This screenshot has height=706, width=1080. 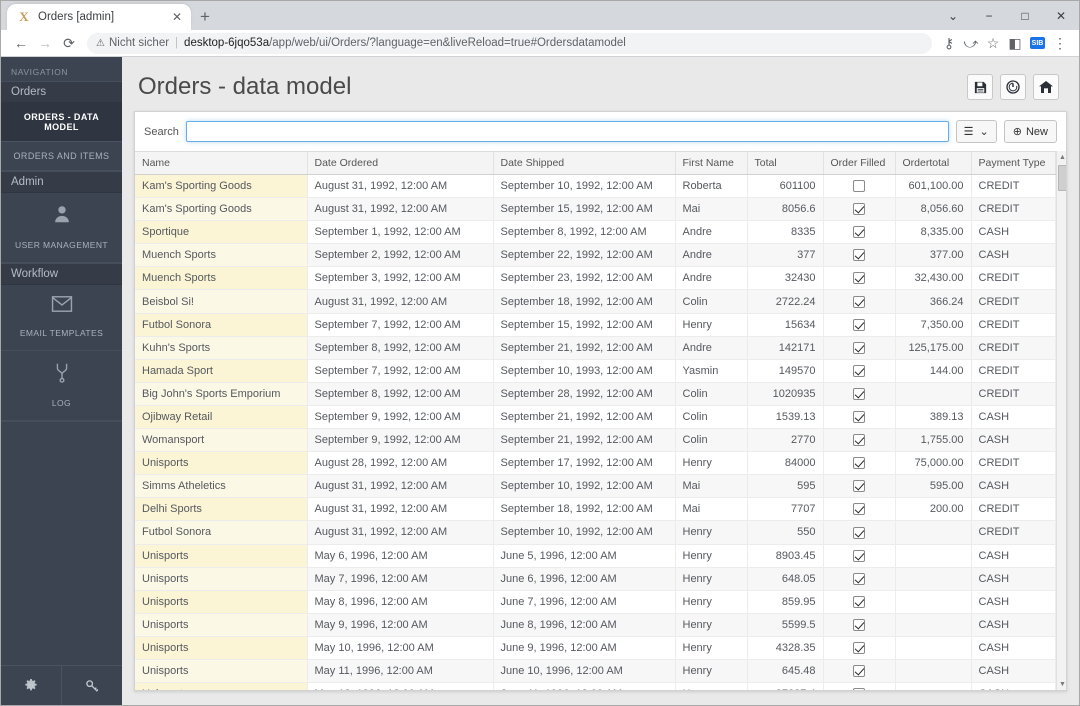 What do you see at coordinates (1015, 43) in the screenshot?
I see `side-panel-icon: ◧` at bounding box center [1015, 43].